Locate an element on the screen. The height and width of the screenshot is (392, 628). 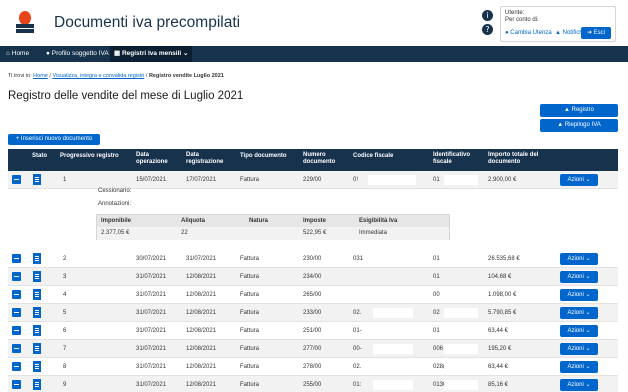
annotazioni-label: Annotazioni: is located at coordinates (115, 204).